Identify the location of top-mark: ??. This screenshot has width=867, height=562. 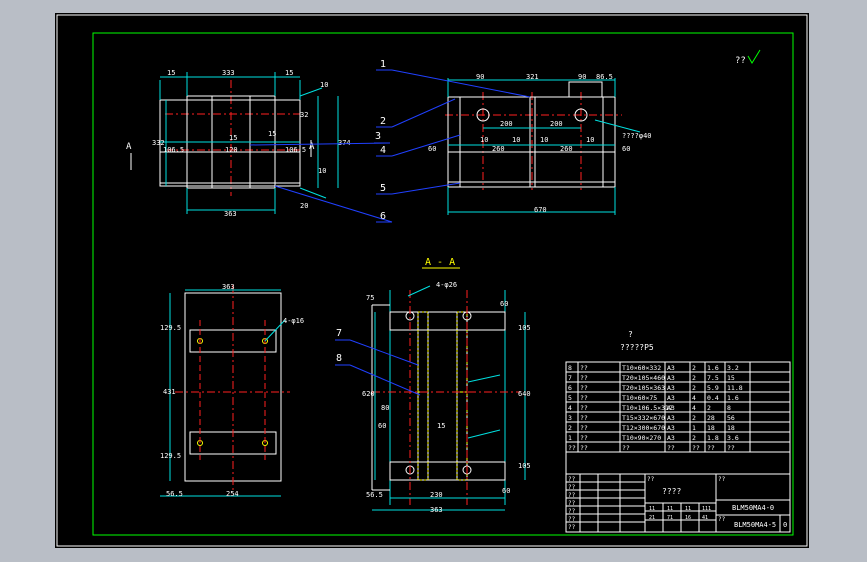
(740, 61).